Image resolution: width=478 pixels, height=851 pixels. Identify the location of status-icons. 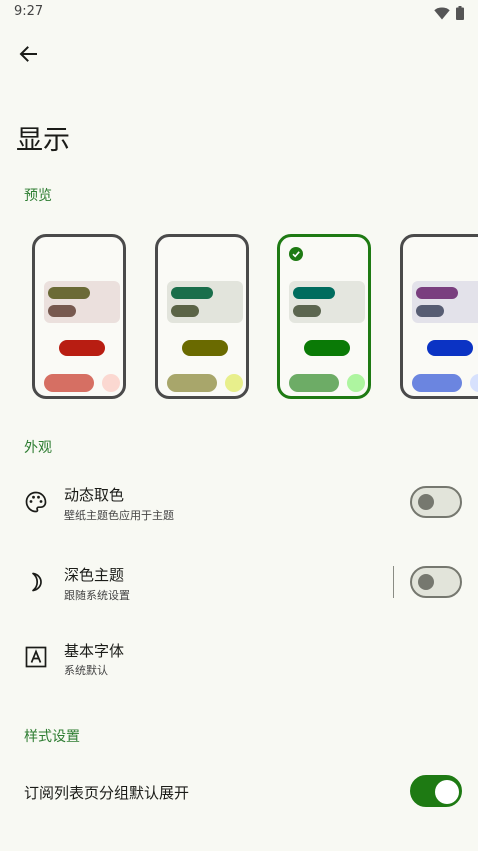
(449, 14).